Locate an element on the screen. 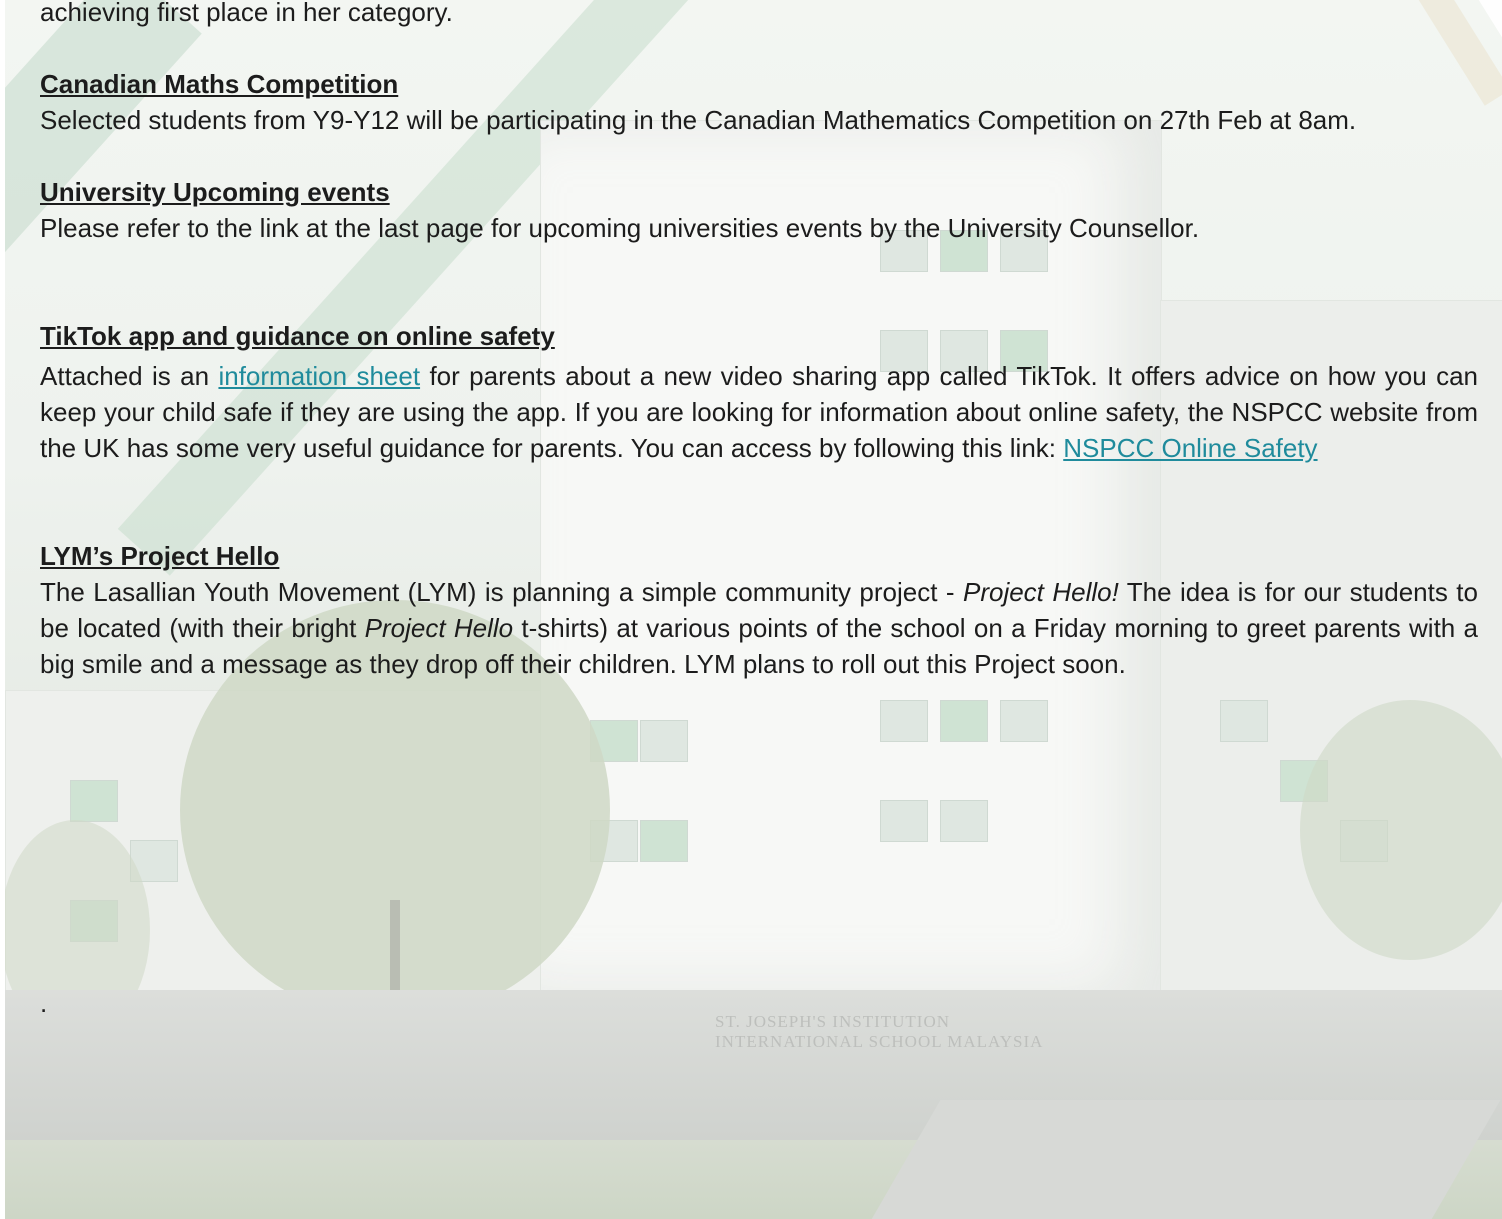 Image resolution: width=1502 pixels, height=1219 pixels. trailing-period: . is located at coordinates (44, 1003).